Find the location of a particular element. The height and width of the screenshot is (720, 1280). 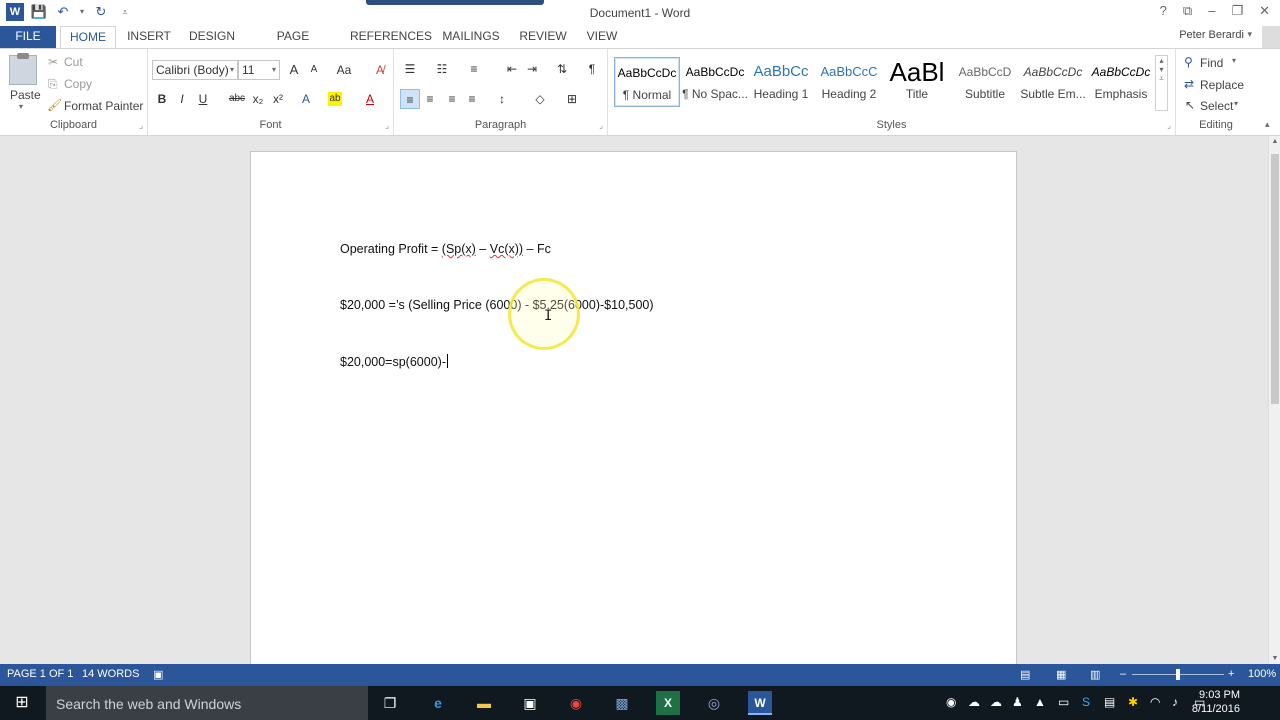

style-title: AaBl Title is located at coordinates (917, 82).